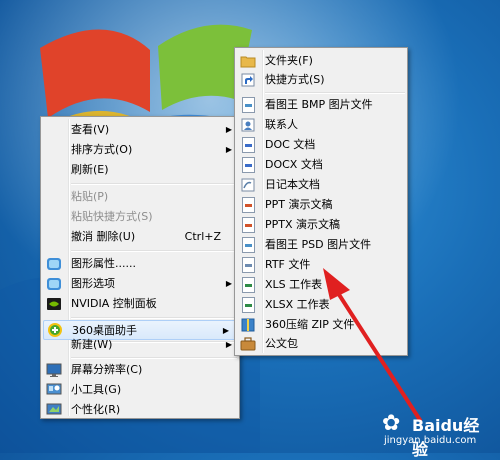  I want to click on menu-item-label: 屏幕分辨率(C), so click(107, 369).